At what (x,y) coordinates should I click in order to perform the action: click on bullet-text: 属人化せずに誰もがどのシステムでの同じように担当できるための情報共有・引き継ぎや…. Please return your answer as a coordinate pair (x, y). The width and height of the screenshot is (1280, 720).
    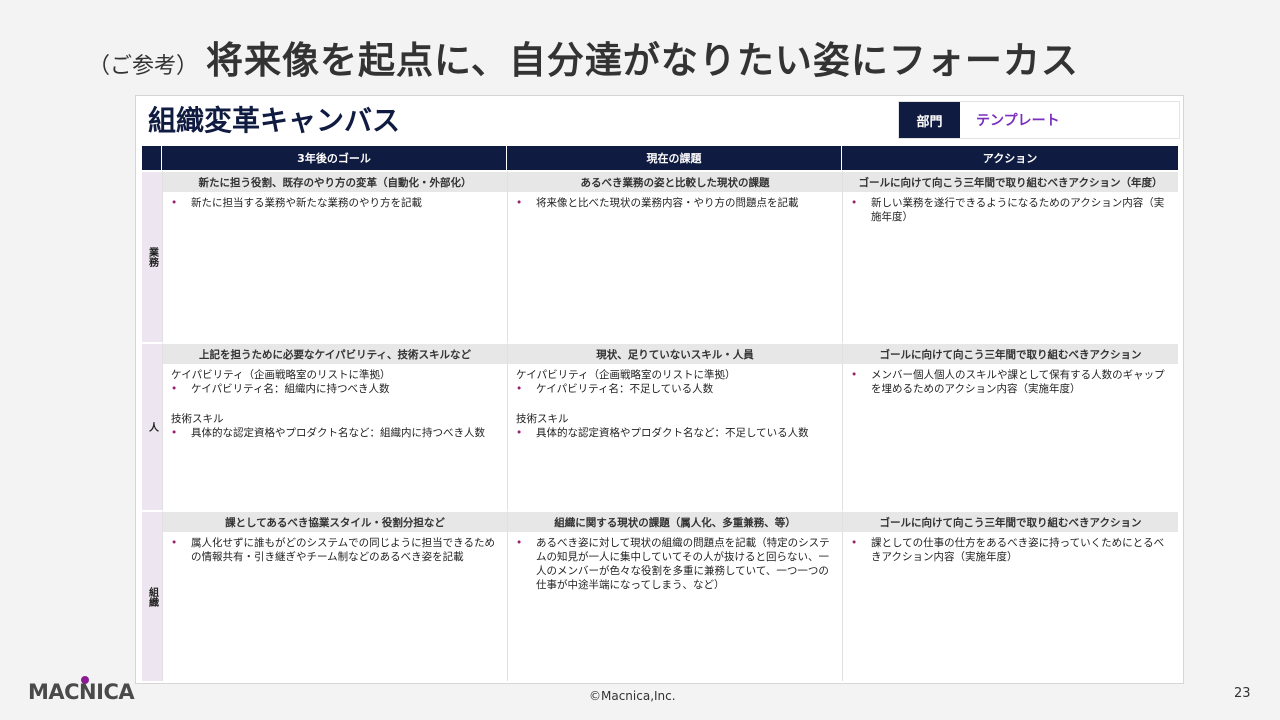
    Looking at the image, I should click on (343, 550).